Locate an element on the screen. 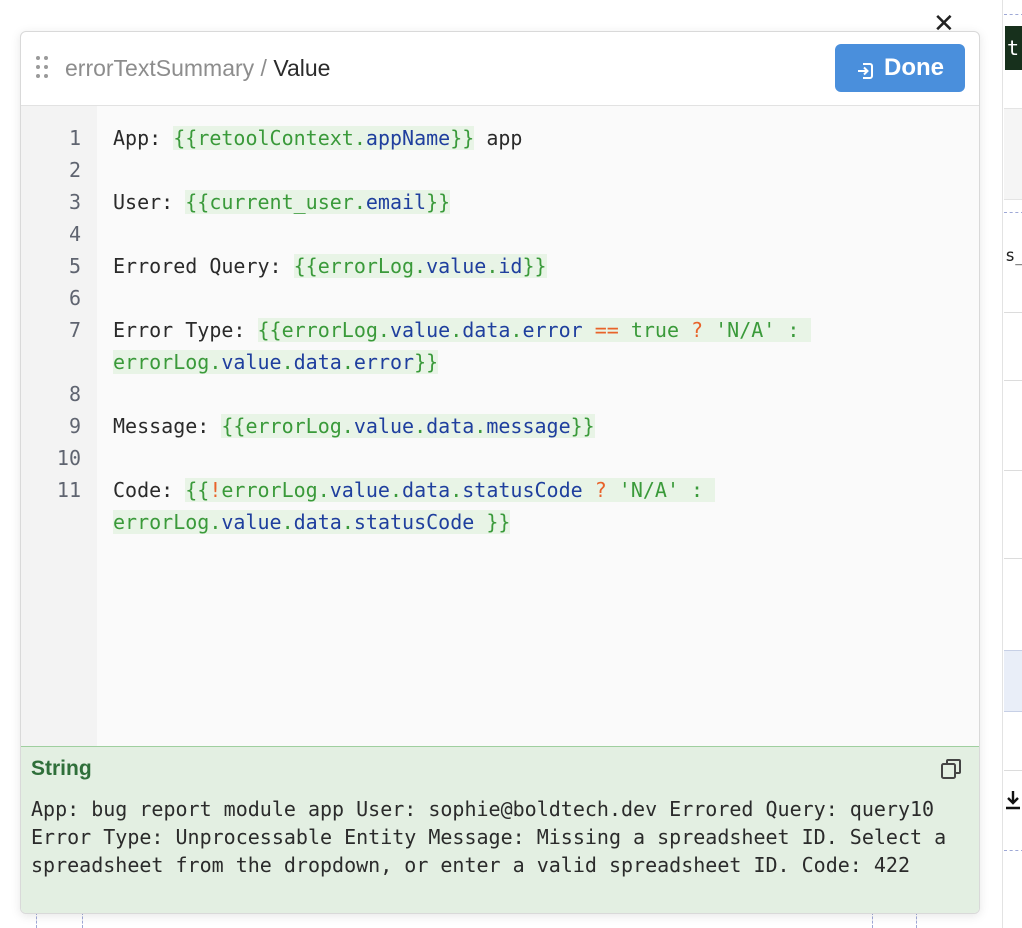 This screenshot has height=928, width=1022. template-expression: errorLog.value.data.statusCode }} is located at coordinates (312, 522).